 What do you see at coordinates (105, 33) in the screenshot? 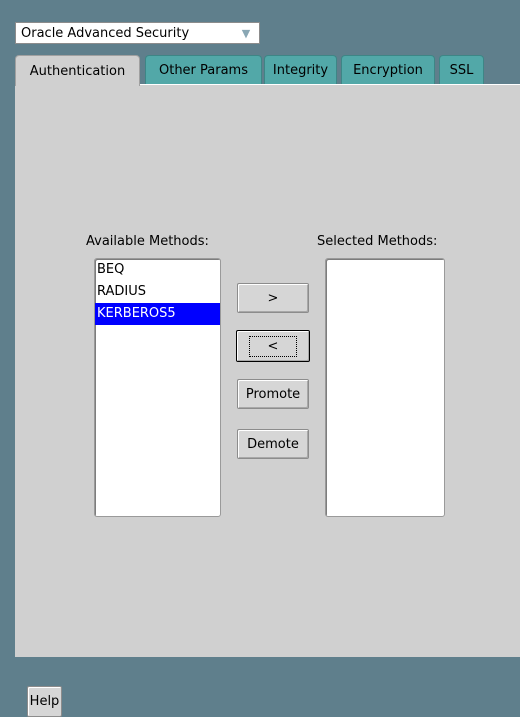
I see `module-select-value: Oracle Advanced Security` at bounding box center [105, 33].